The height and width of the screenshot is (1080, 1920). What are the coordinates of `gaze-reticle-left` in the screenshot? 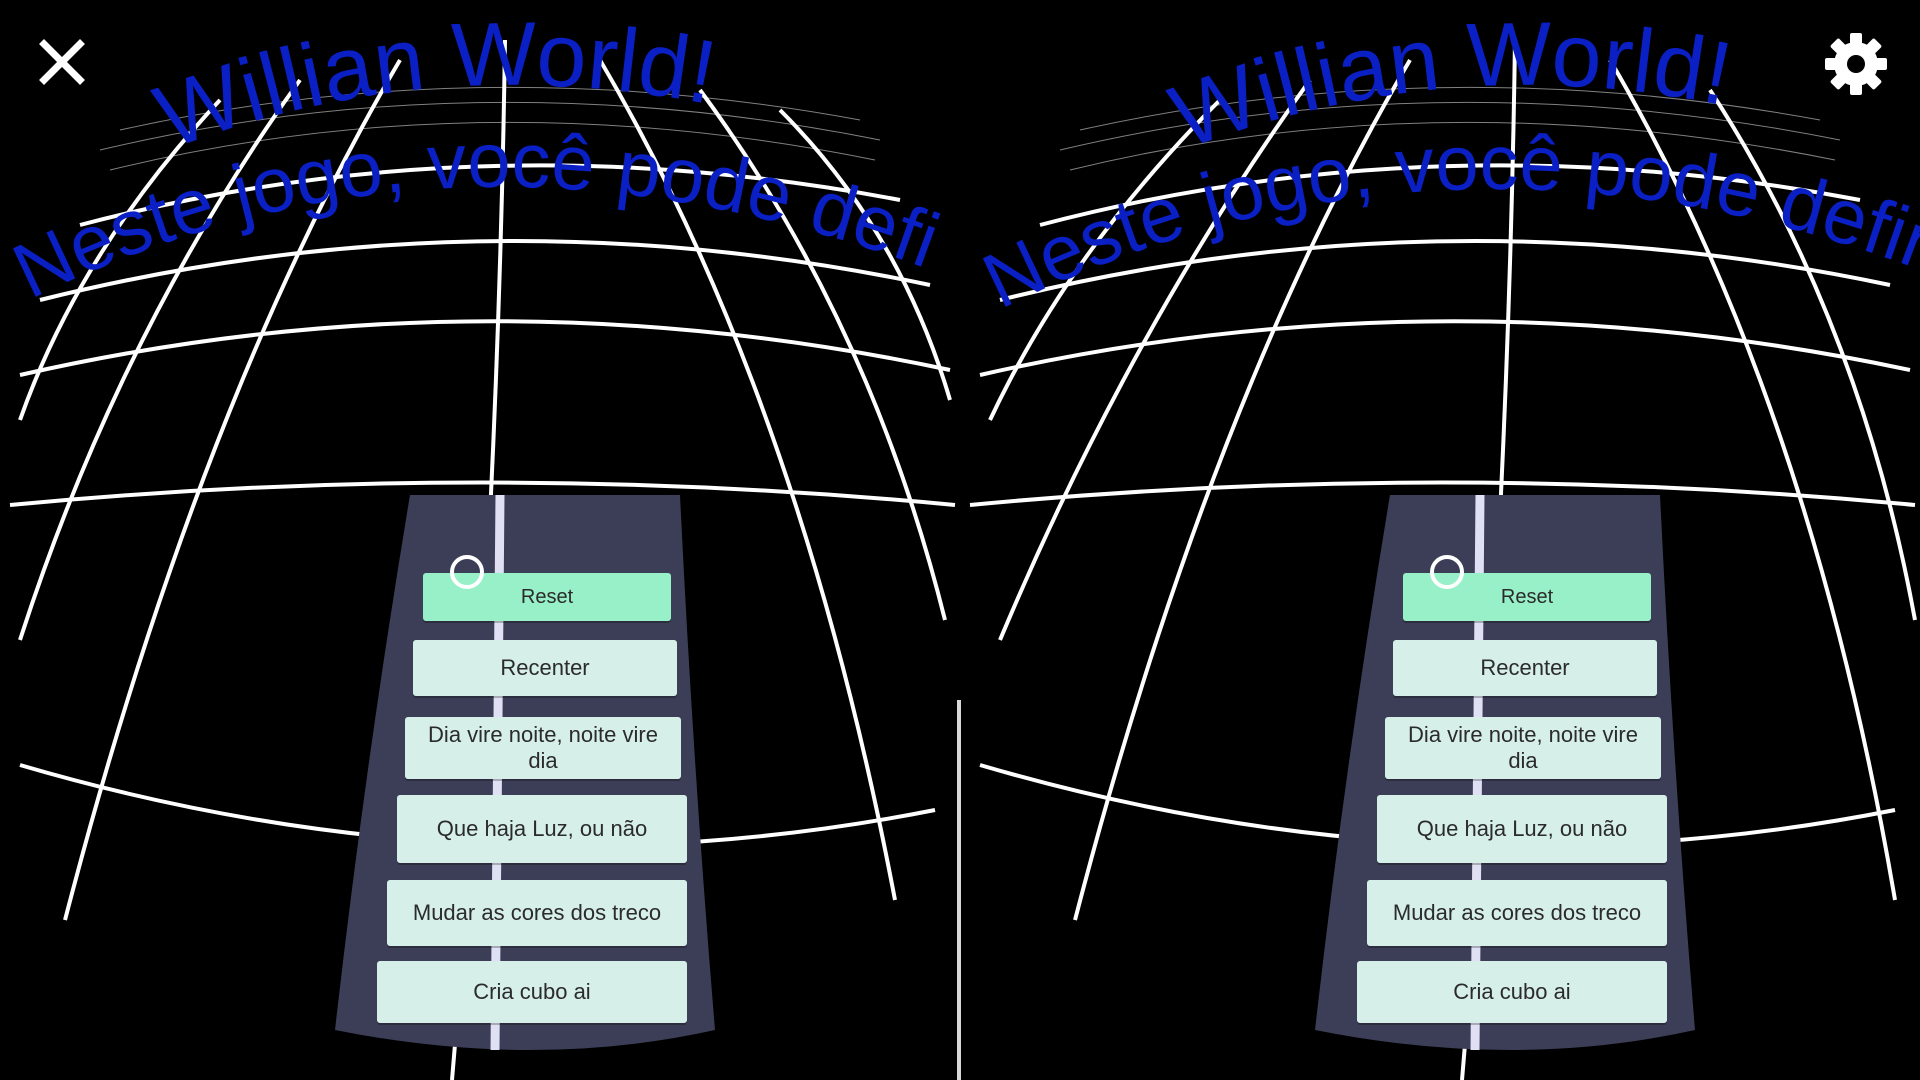 It's located at (467, 572).